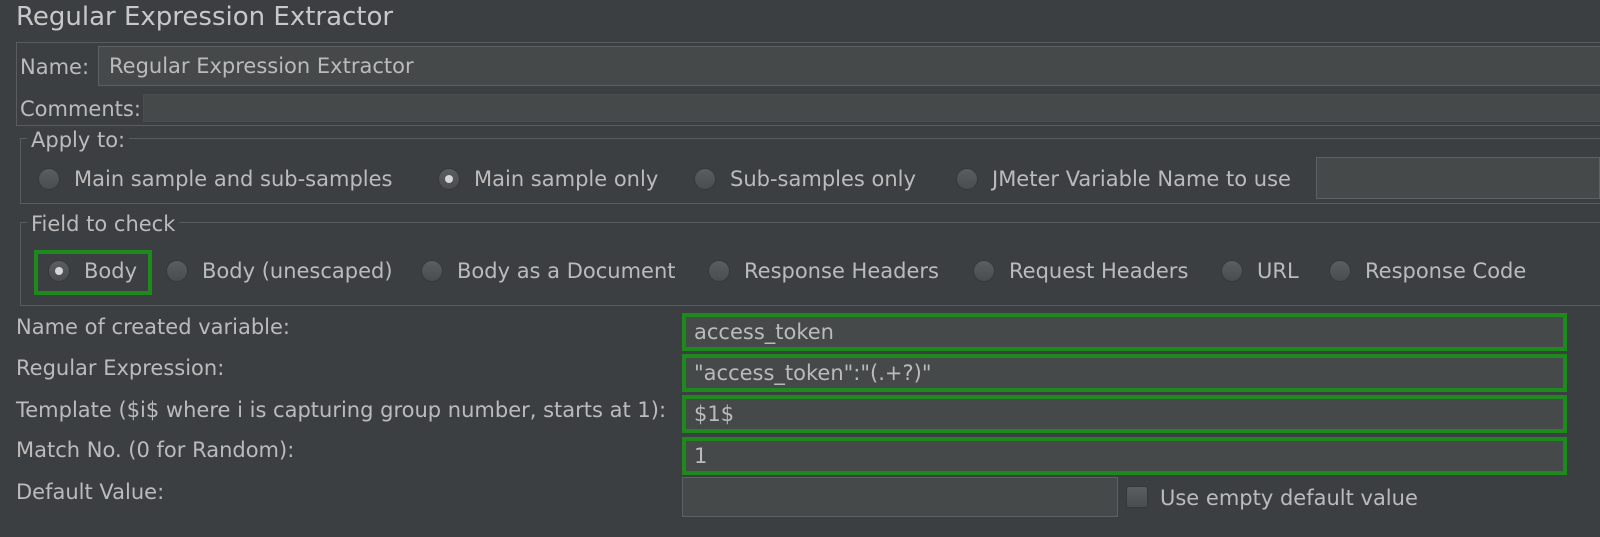 Image resolution: width=1600 pixels, height=537 pixels. Describe the element at coordinates (80, 109) in the screenshot. I see `comments-label: Comments:` at that location.